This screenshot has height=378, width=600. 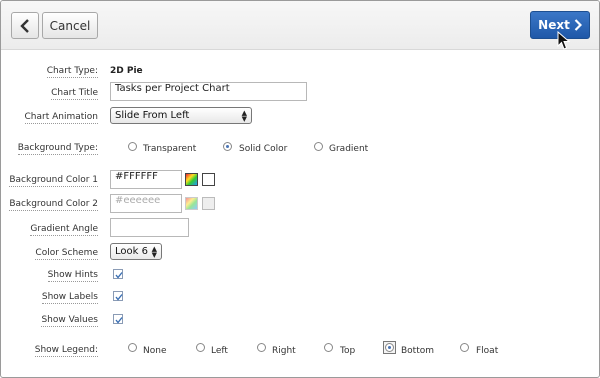 What do you see at coordinates (348, 351) in the screenshot?
I see `legend-top-label: Top` at bounding box center [348, 351].